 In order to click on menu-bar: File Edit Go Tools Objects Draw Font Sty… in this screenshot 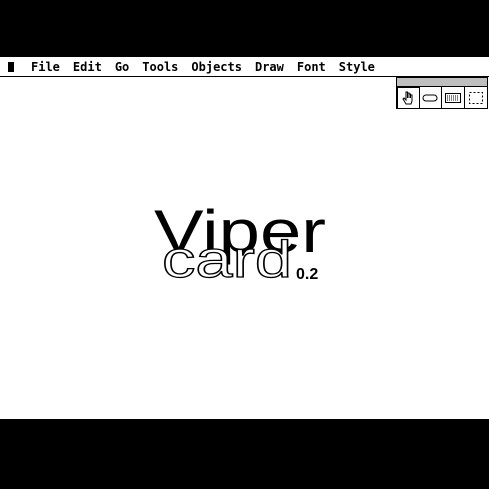, I will do `click(244, 67)`.